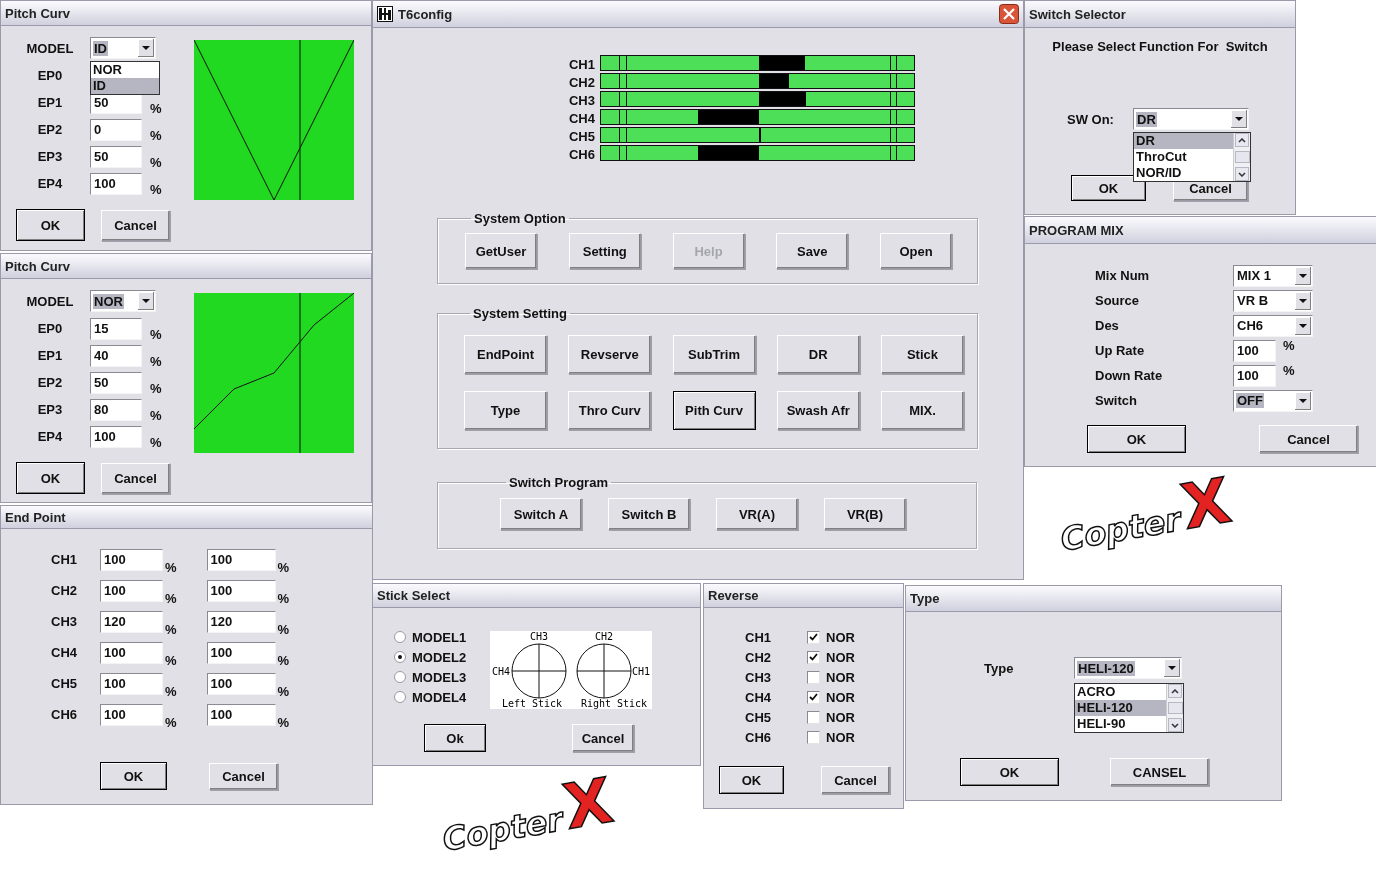 The height and width of the screenshot is (887, 1376). I want to click on dropdown: DR, so click(1191, 119).